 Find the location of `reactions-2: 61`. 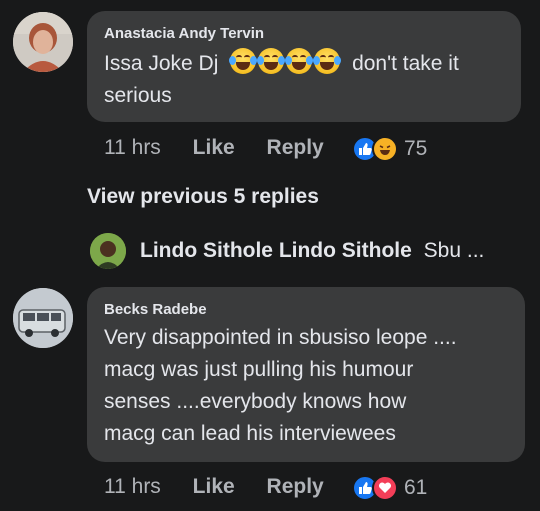

reactions-2: 61 is located at coordinates (389, 488).